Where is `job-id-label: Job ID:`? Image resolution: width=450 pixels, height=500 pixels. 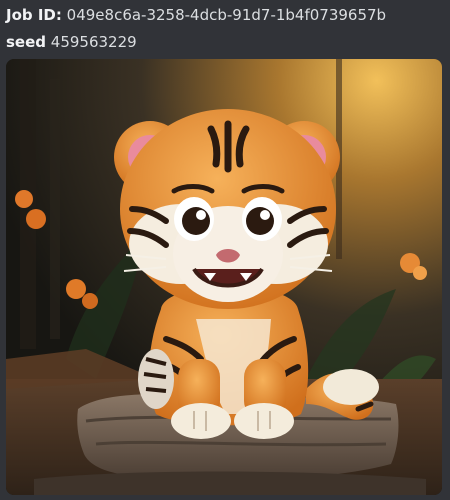 job-id-label: Job ID: is located at coordinates (34, 15).